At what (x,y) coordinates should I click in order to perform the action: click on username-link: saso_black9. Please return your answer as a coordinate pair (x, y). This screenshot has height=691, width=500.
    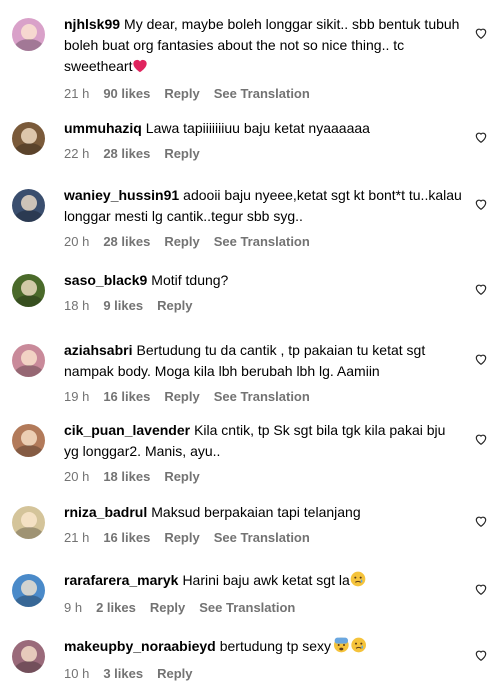
    Looking at the image, I should click on (105, 280).